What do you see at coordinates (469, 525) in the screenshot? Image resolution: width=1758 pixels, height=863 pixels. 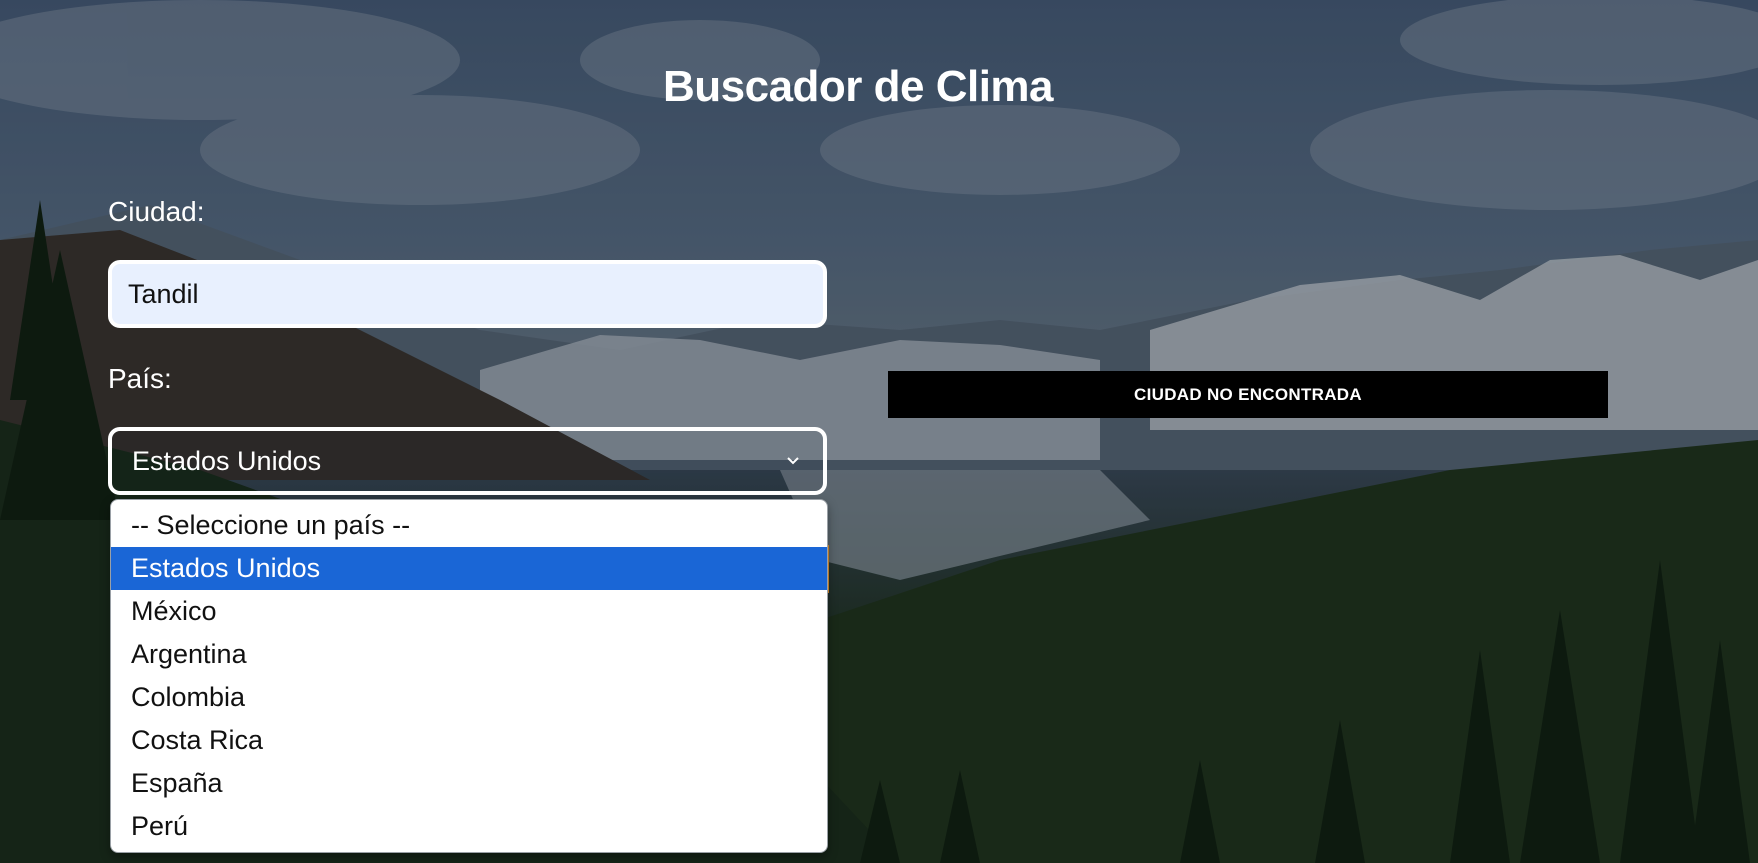 I see `country-option-placeholder: -- Seleccione un país --` at bounding box center [469, 525].